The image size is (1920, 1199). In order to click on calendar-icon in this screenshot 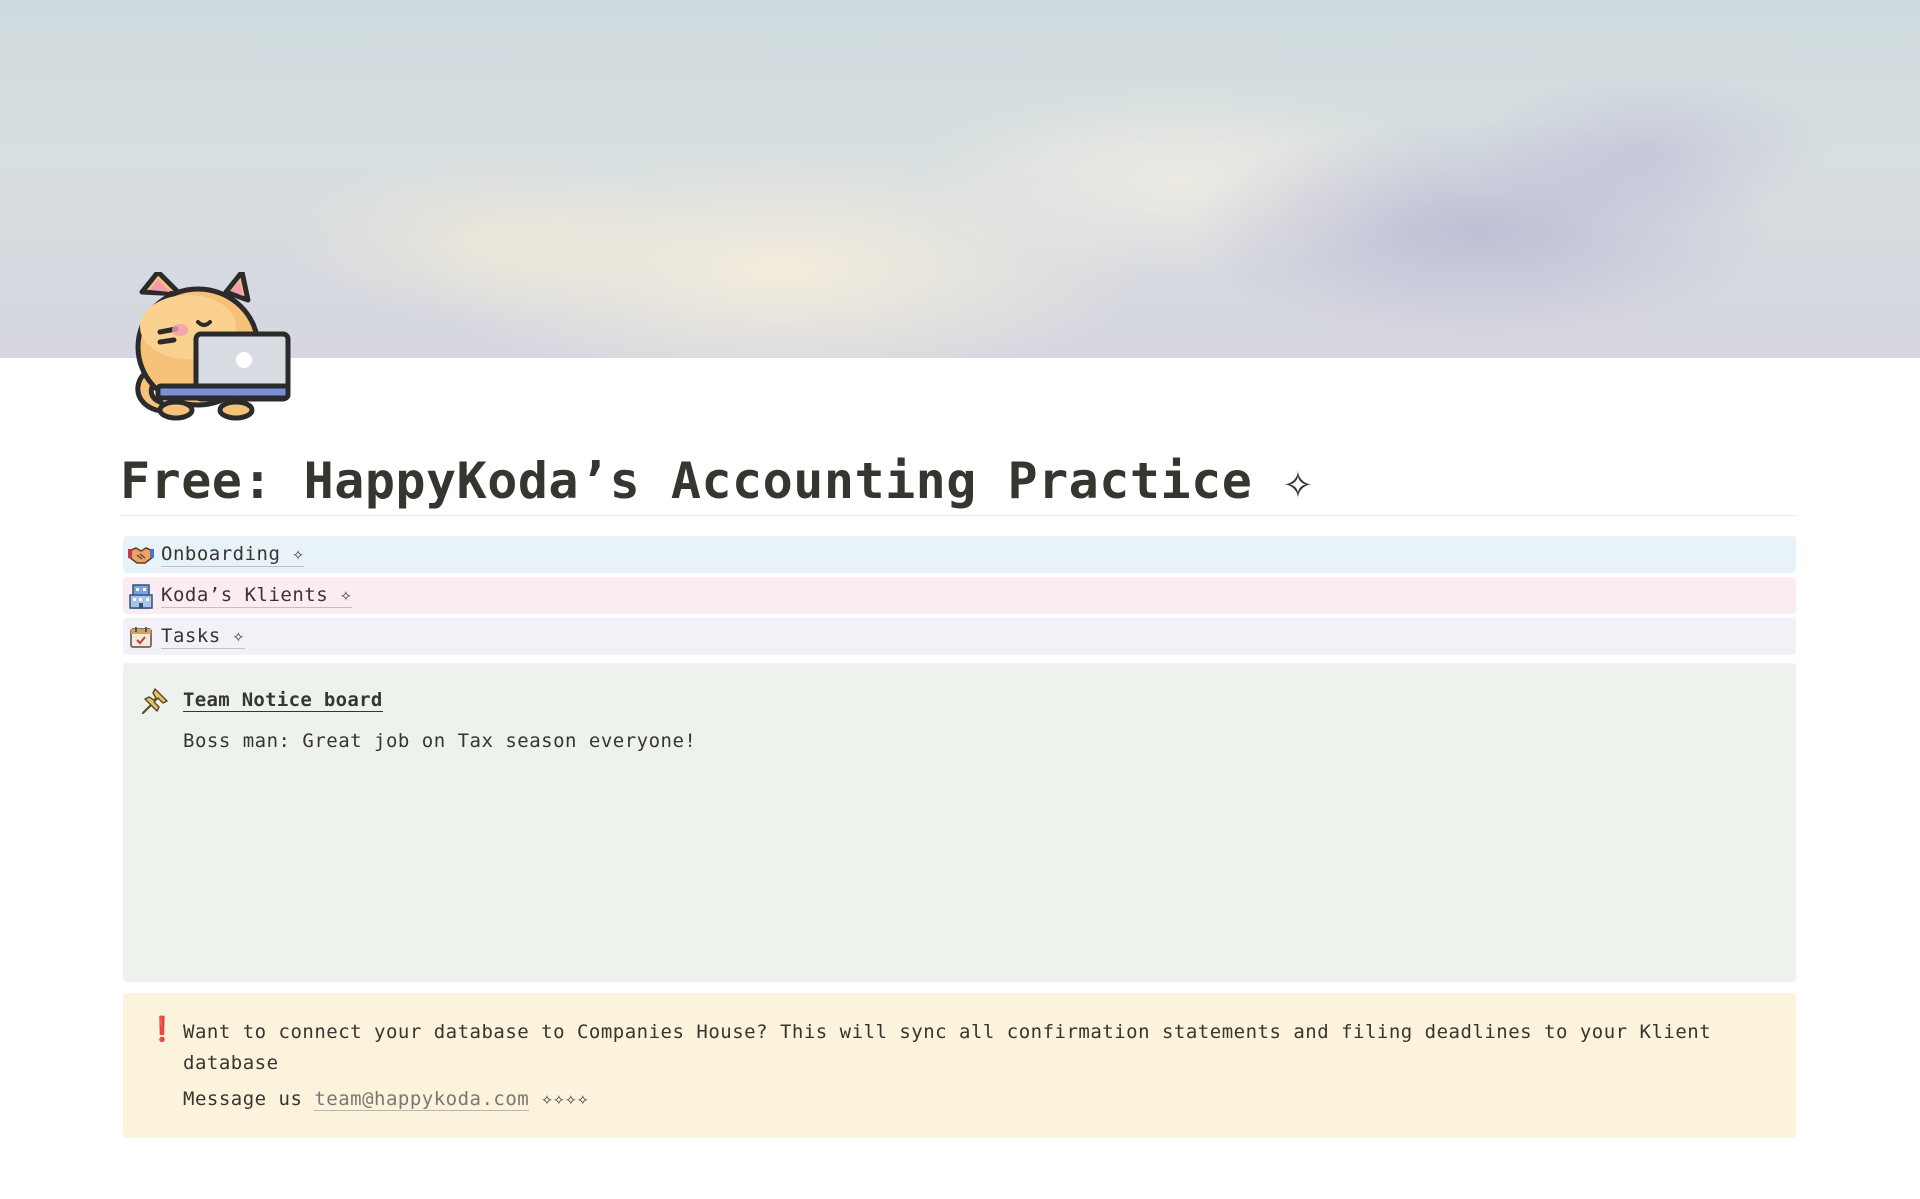, I will do `click(141, 637)`.